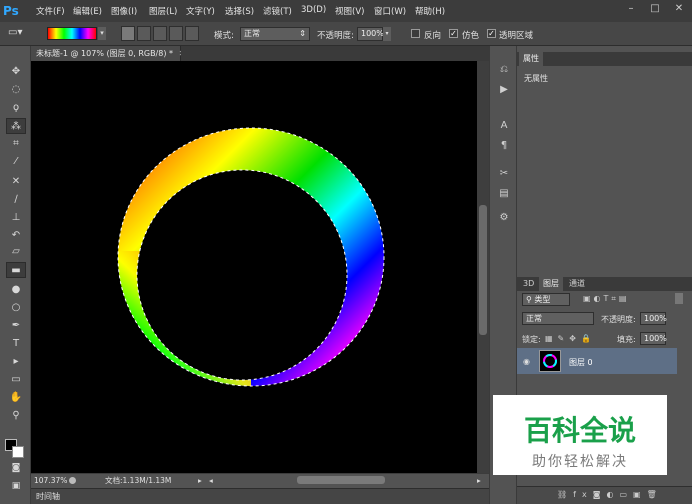  I want to click on tab-layers: 图层, so click(551, 284).